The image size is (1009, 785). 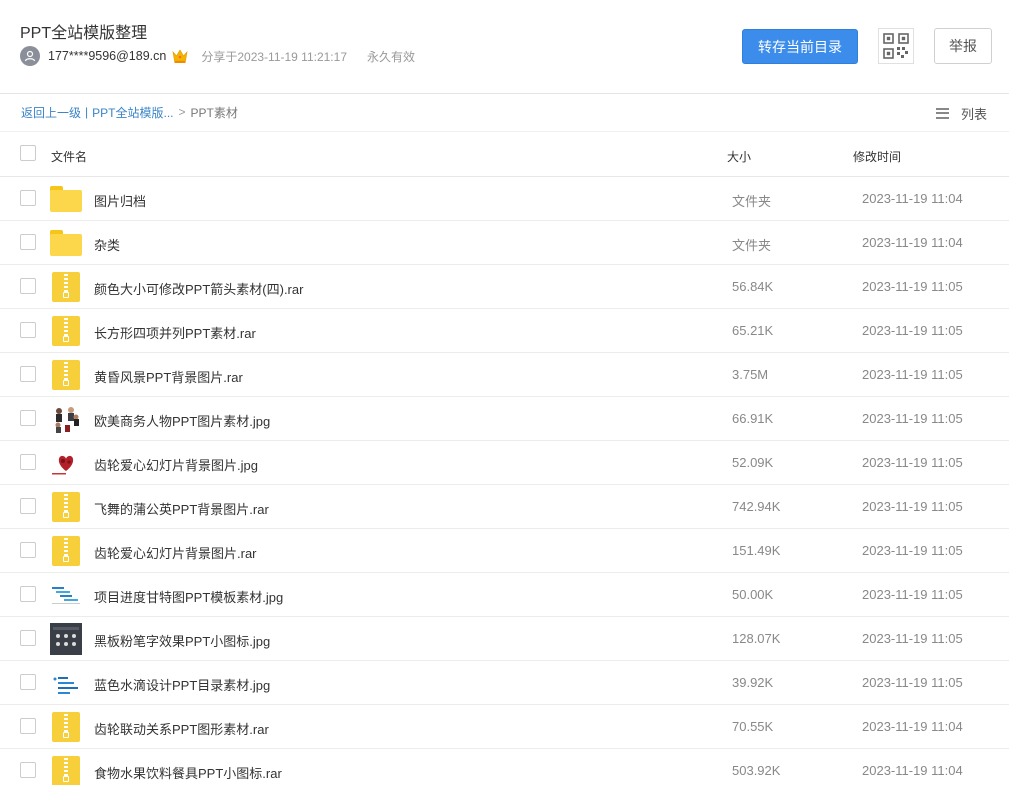 I want to click on file-size: 128.07K, so click(x=756, y=638).